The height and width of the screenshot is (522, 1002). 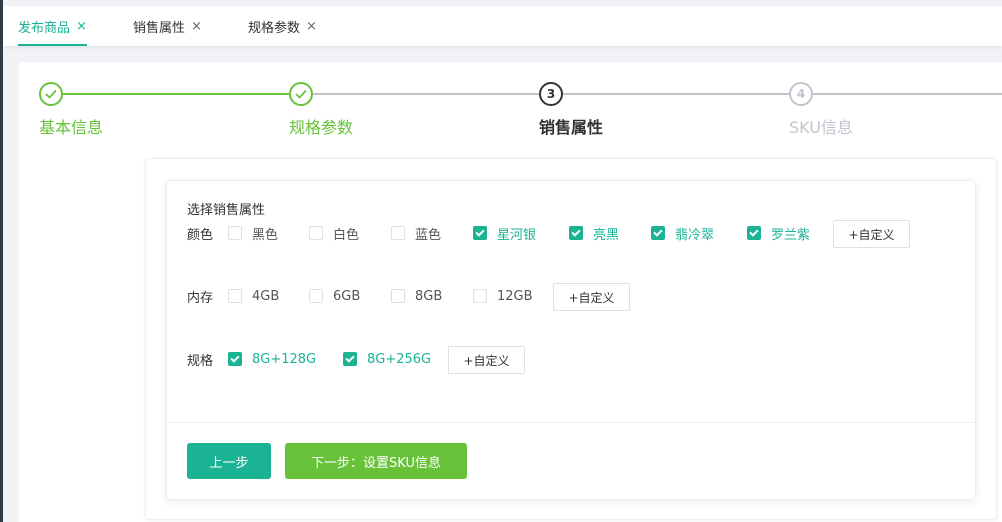 I want to click on spec-option: 8G+128G, so click(x=272, y=359).